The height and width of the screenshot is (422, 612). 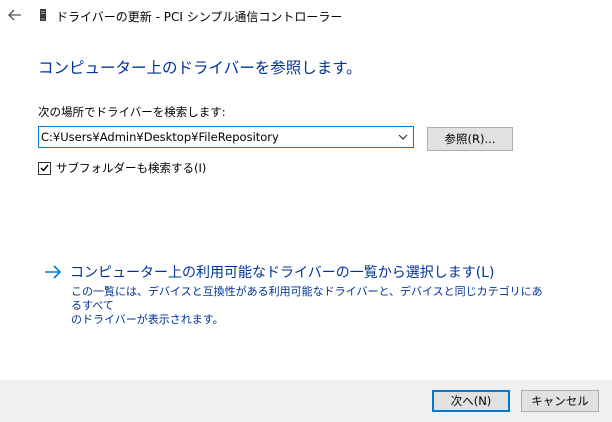 I want to click on search-location-label: 次の場所でドライバーを検索します:, so click(x=132, y=112).